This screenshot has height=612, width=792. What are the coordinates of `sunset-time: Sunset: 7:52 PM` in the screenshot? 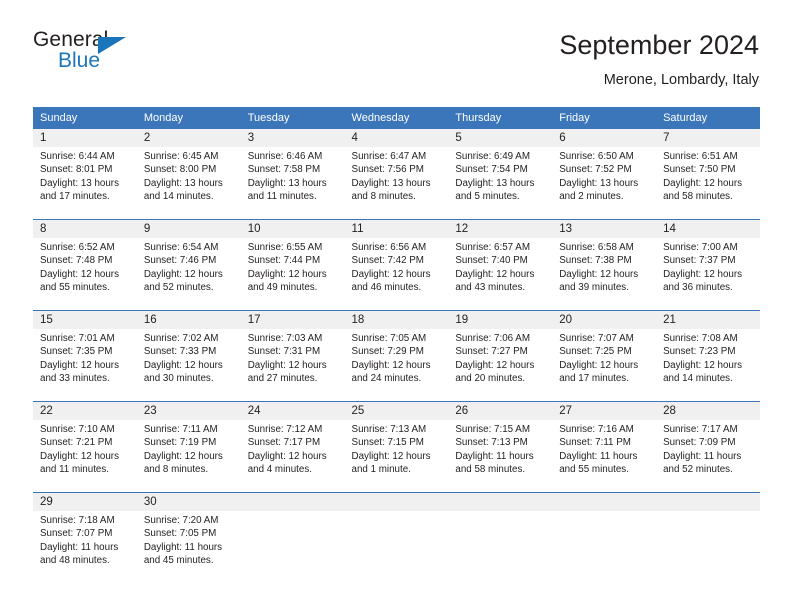 It's located at (595, 170).